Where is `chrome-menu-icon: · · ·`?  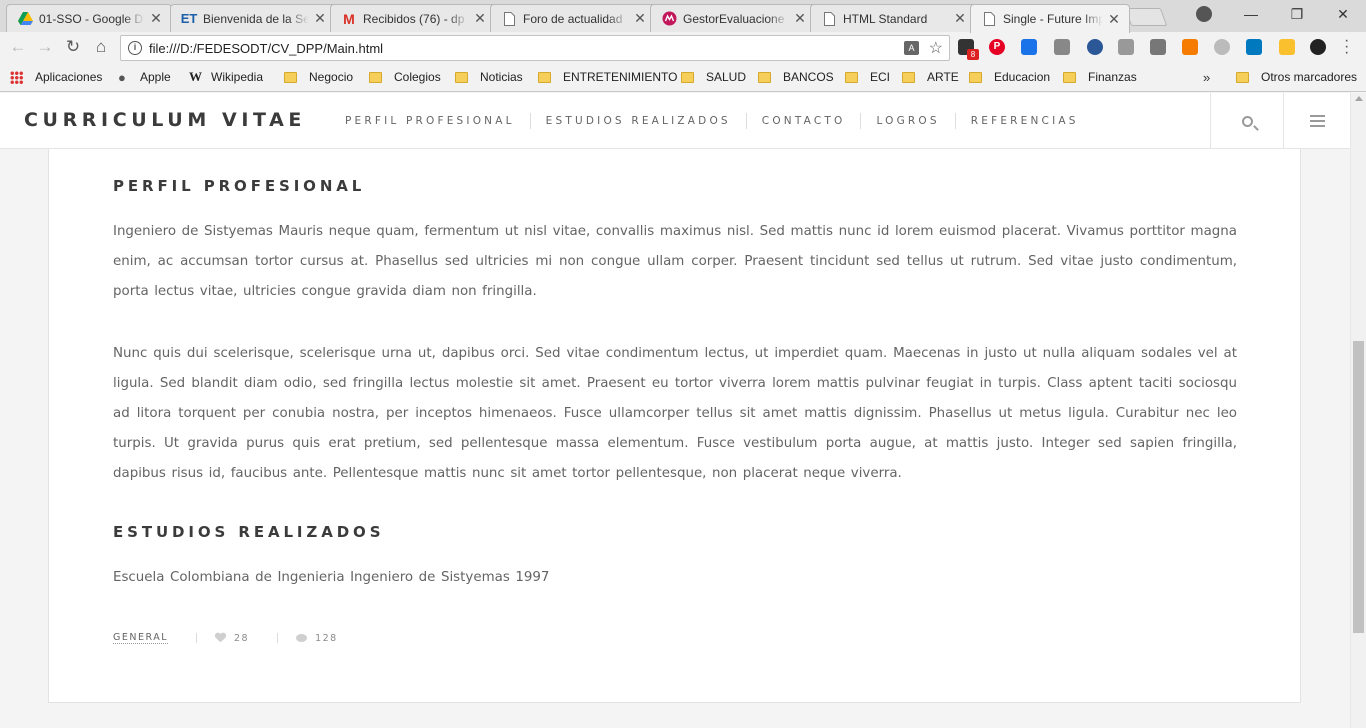 chrome-menu-icon: · · · is located at coordinates (1346, 47).